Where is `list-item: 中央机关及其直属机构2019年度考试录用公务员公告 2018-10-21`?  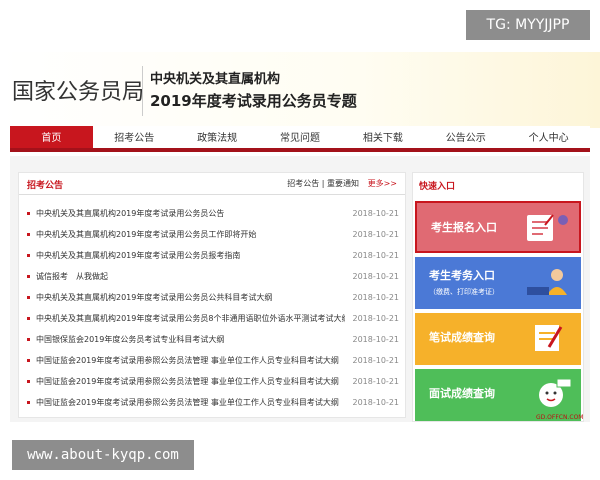 list-item: 中央机关及其直属机构2019年度考试录用公务员公告 2018-10-21 is located at coordinates (213, 213).